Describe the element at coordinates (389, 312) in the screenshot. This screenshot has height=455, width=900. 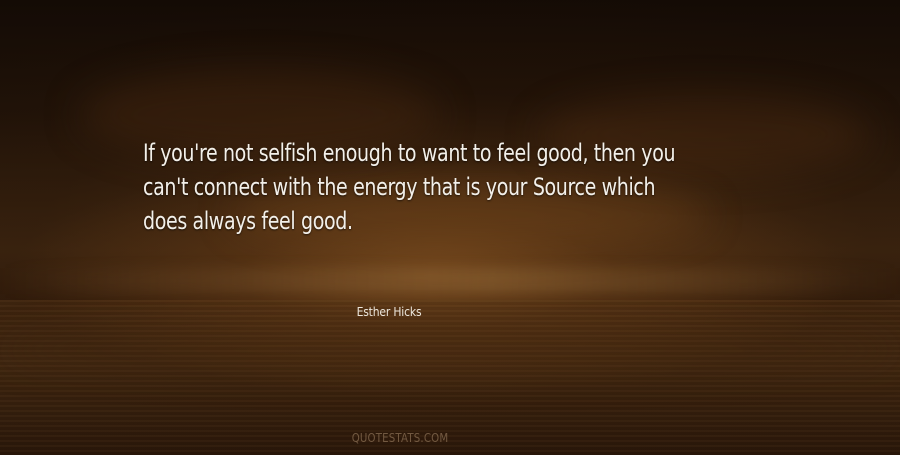
I see `quote-author: Esther Hicks` at that location.